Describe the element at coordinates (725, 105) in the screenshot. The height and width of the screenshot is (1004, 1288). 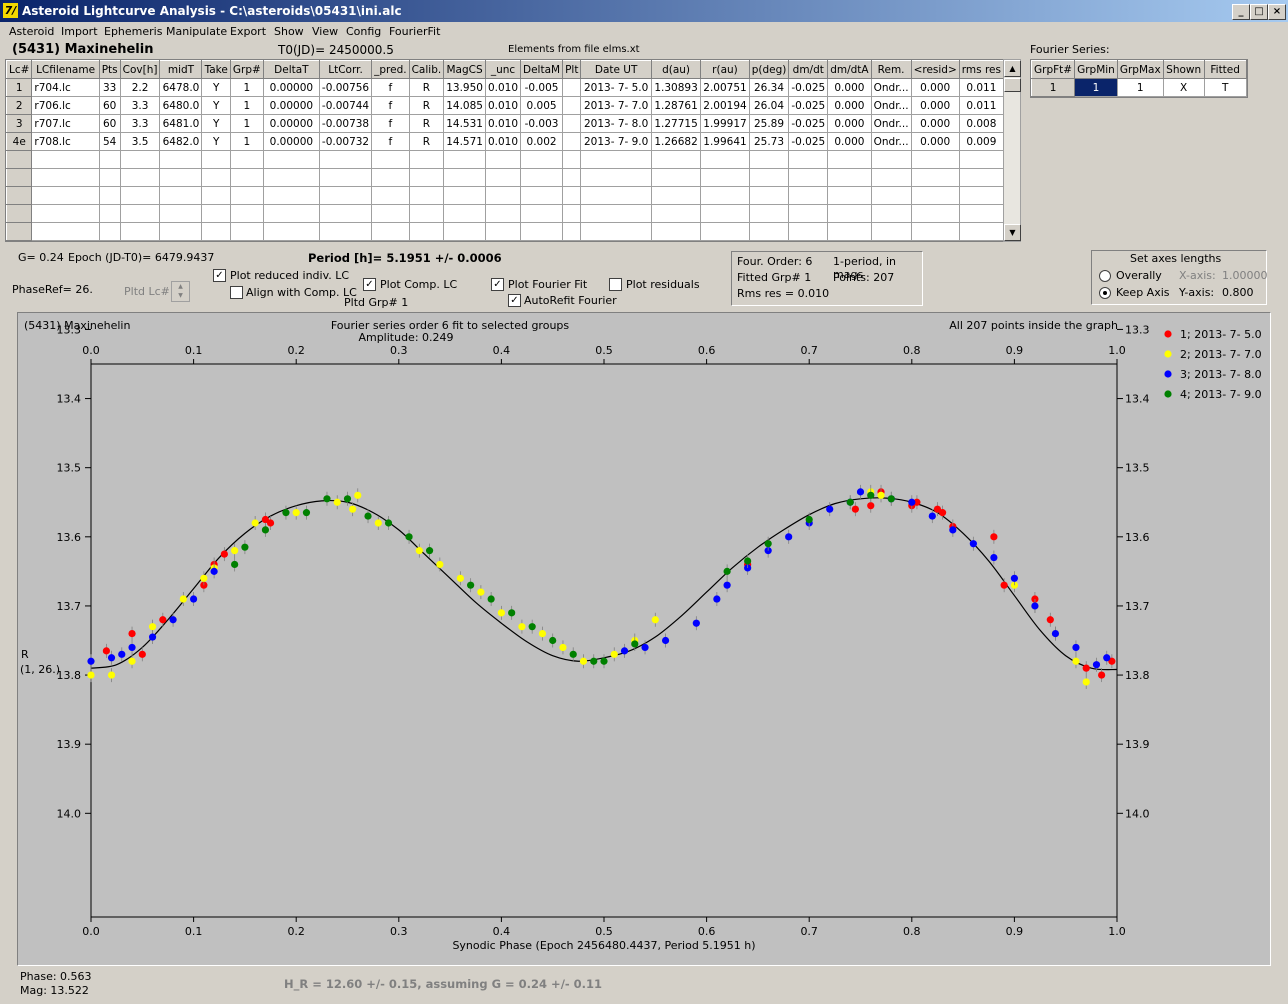
I see `table-cell: 2.00194` at that location.